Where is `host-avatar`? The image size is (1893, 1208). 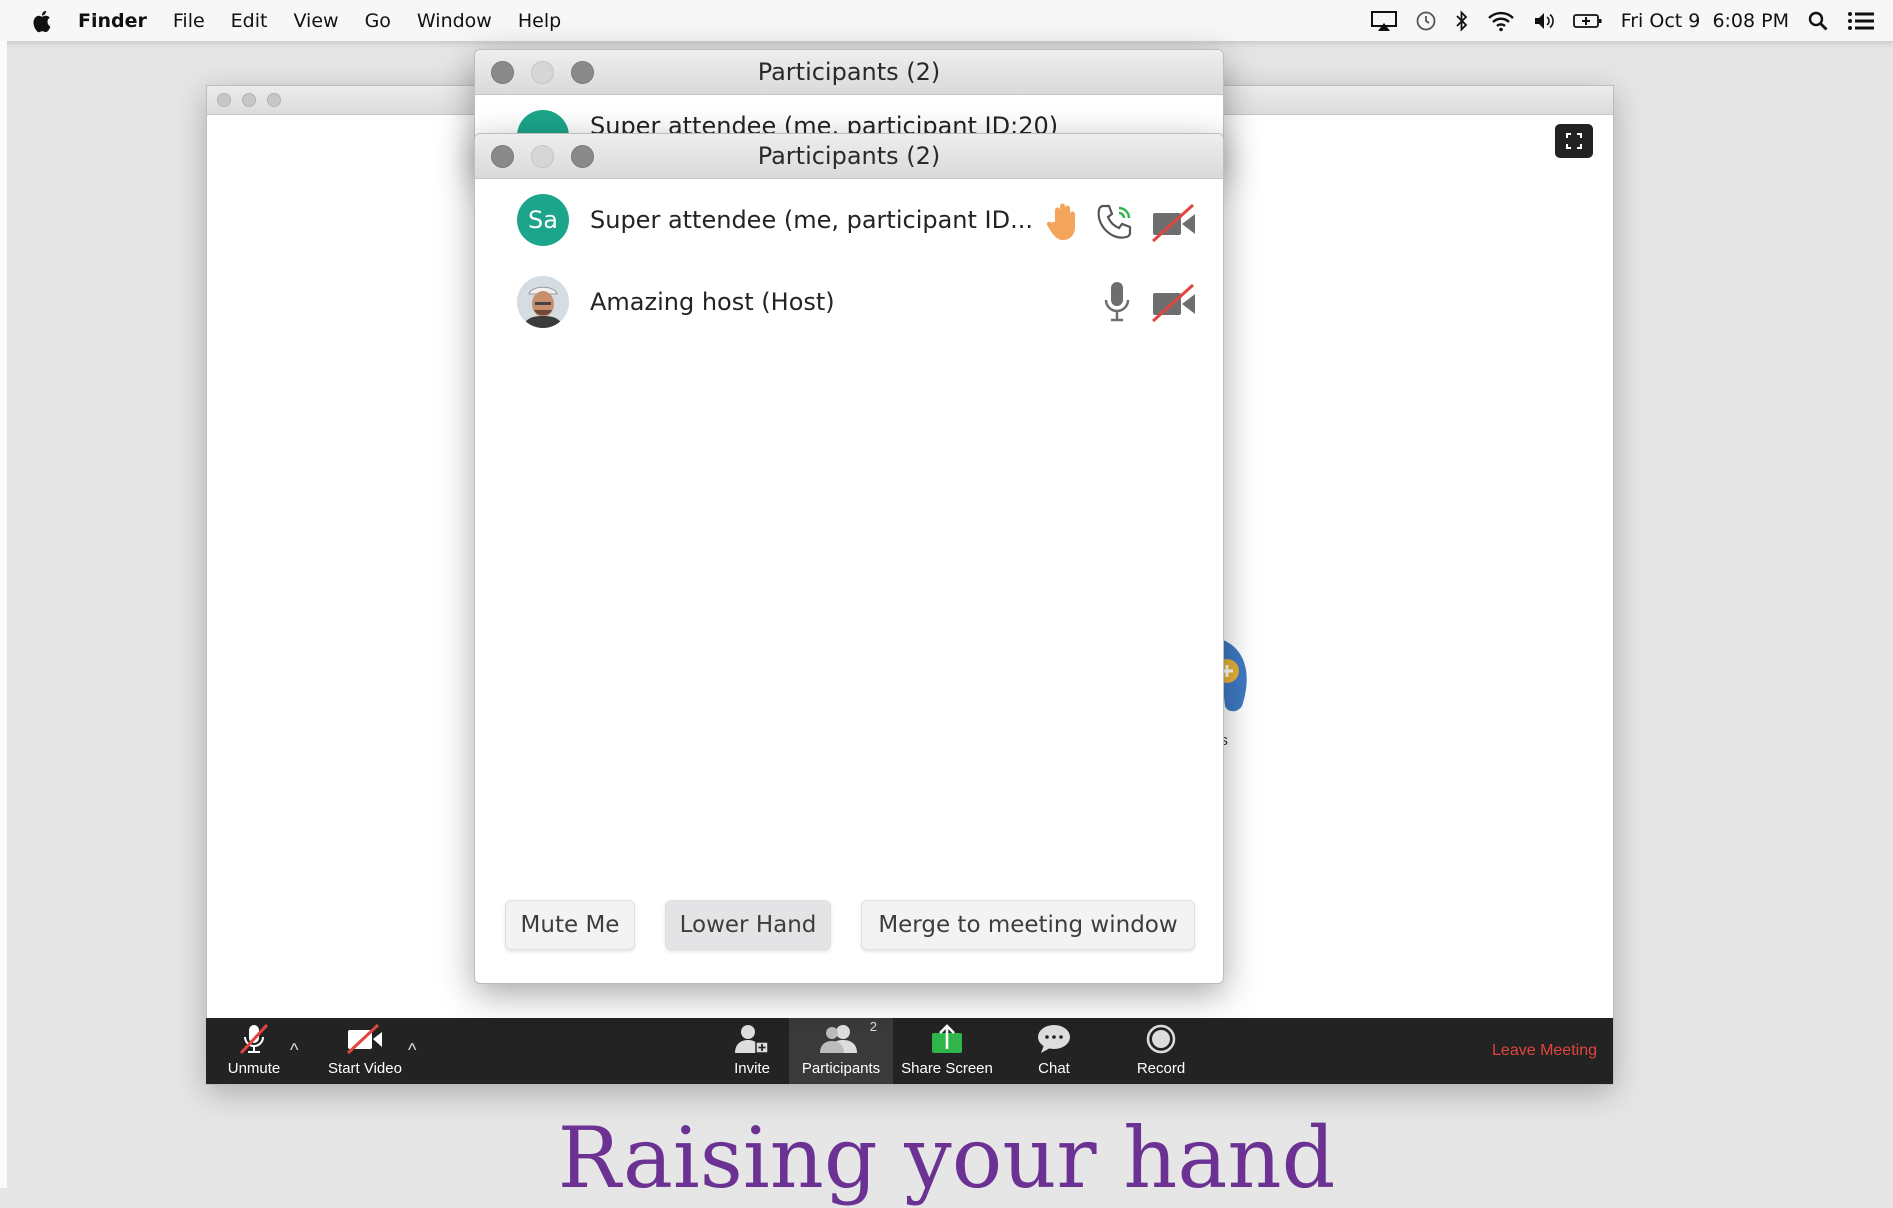 host-avatar is located at coordinates (543, 302).